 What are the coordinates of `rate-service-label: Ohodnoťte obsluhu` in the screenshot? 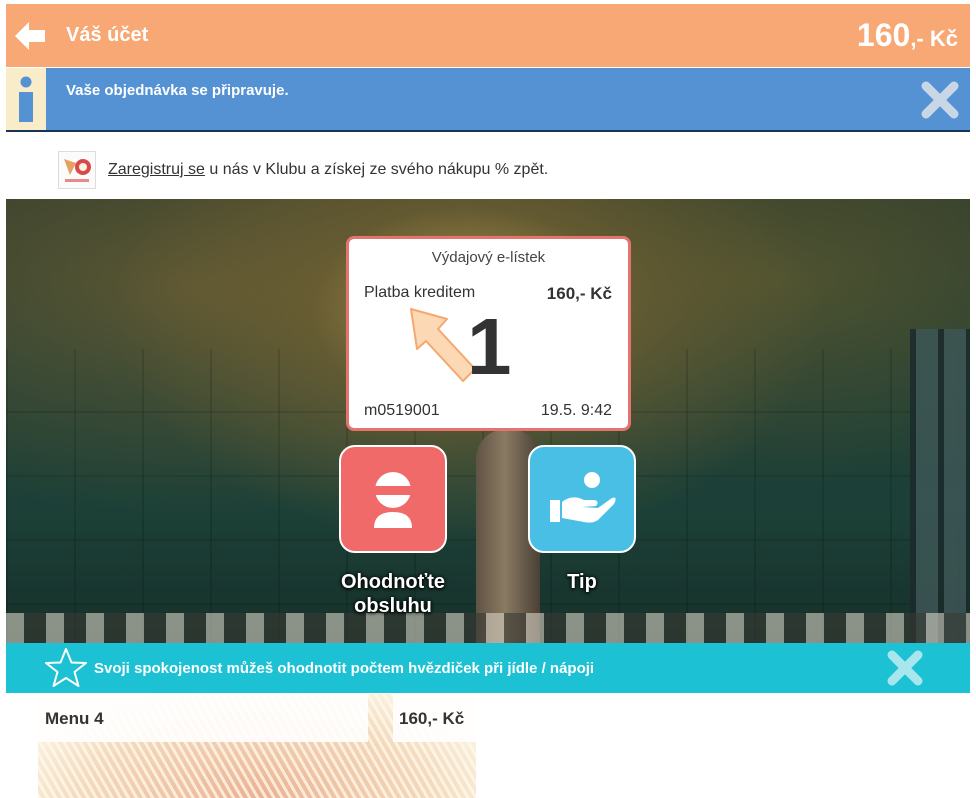 It's located at (393, 594).